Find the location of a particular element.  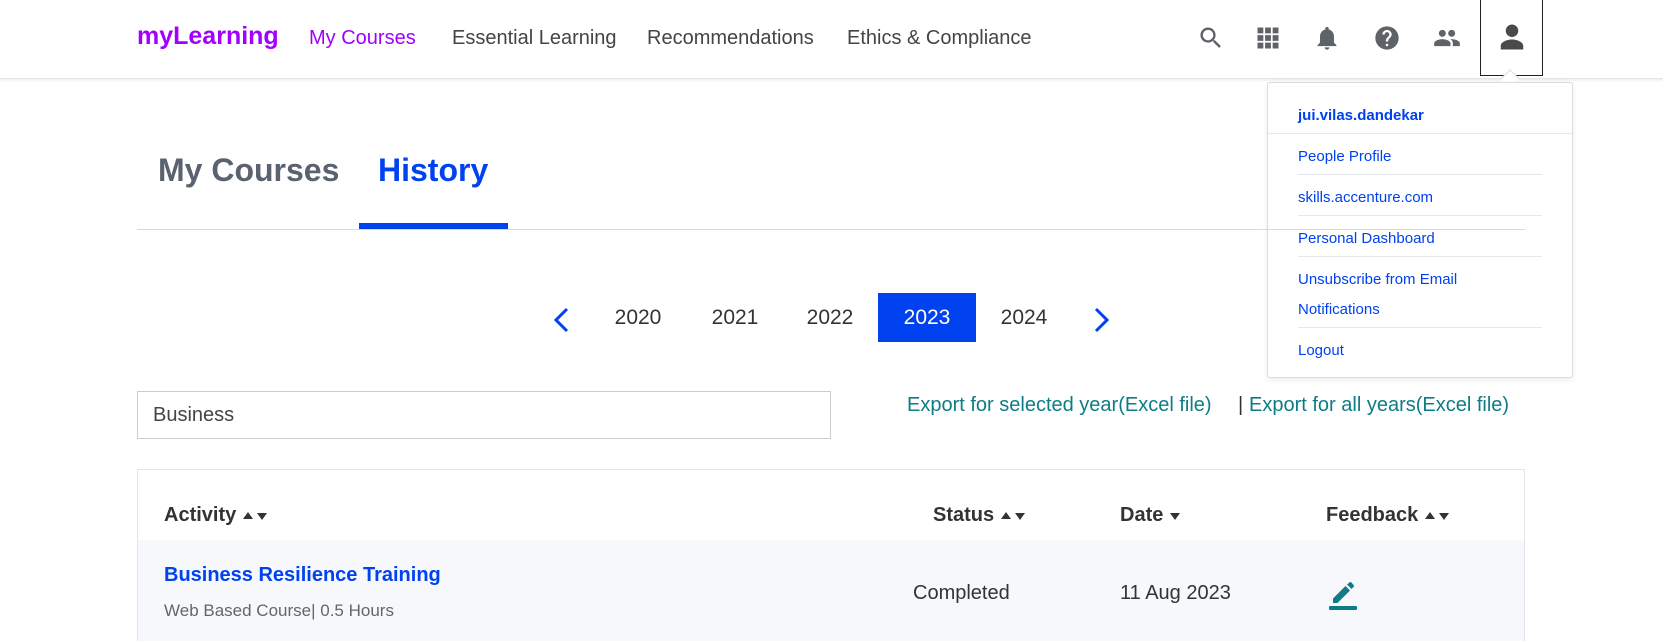

chevron-left-icon is located at coordinates (562, 320).